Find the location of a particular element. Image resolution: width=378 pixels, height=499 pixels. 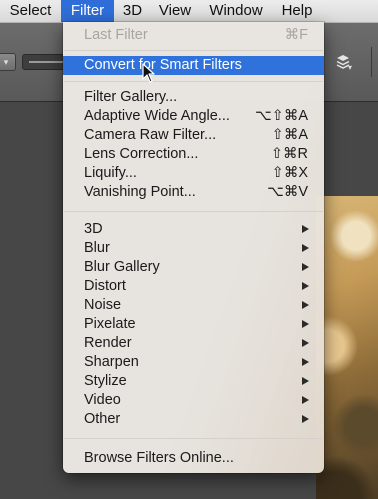

menu-item-pixelate: Pixelate is located at coordinates (193, 324).